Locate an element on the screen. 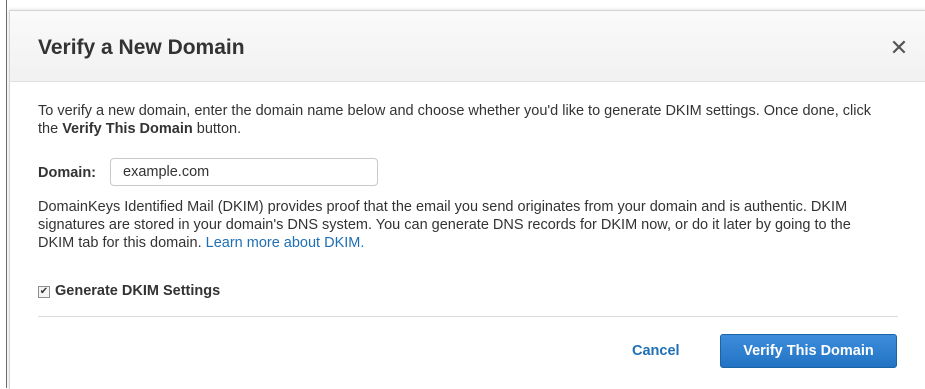 The height and width of the screenshot is (389, 925). background-window-edge is located at coordinates (6, 194).